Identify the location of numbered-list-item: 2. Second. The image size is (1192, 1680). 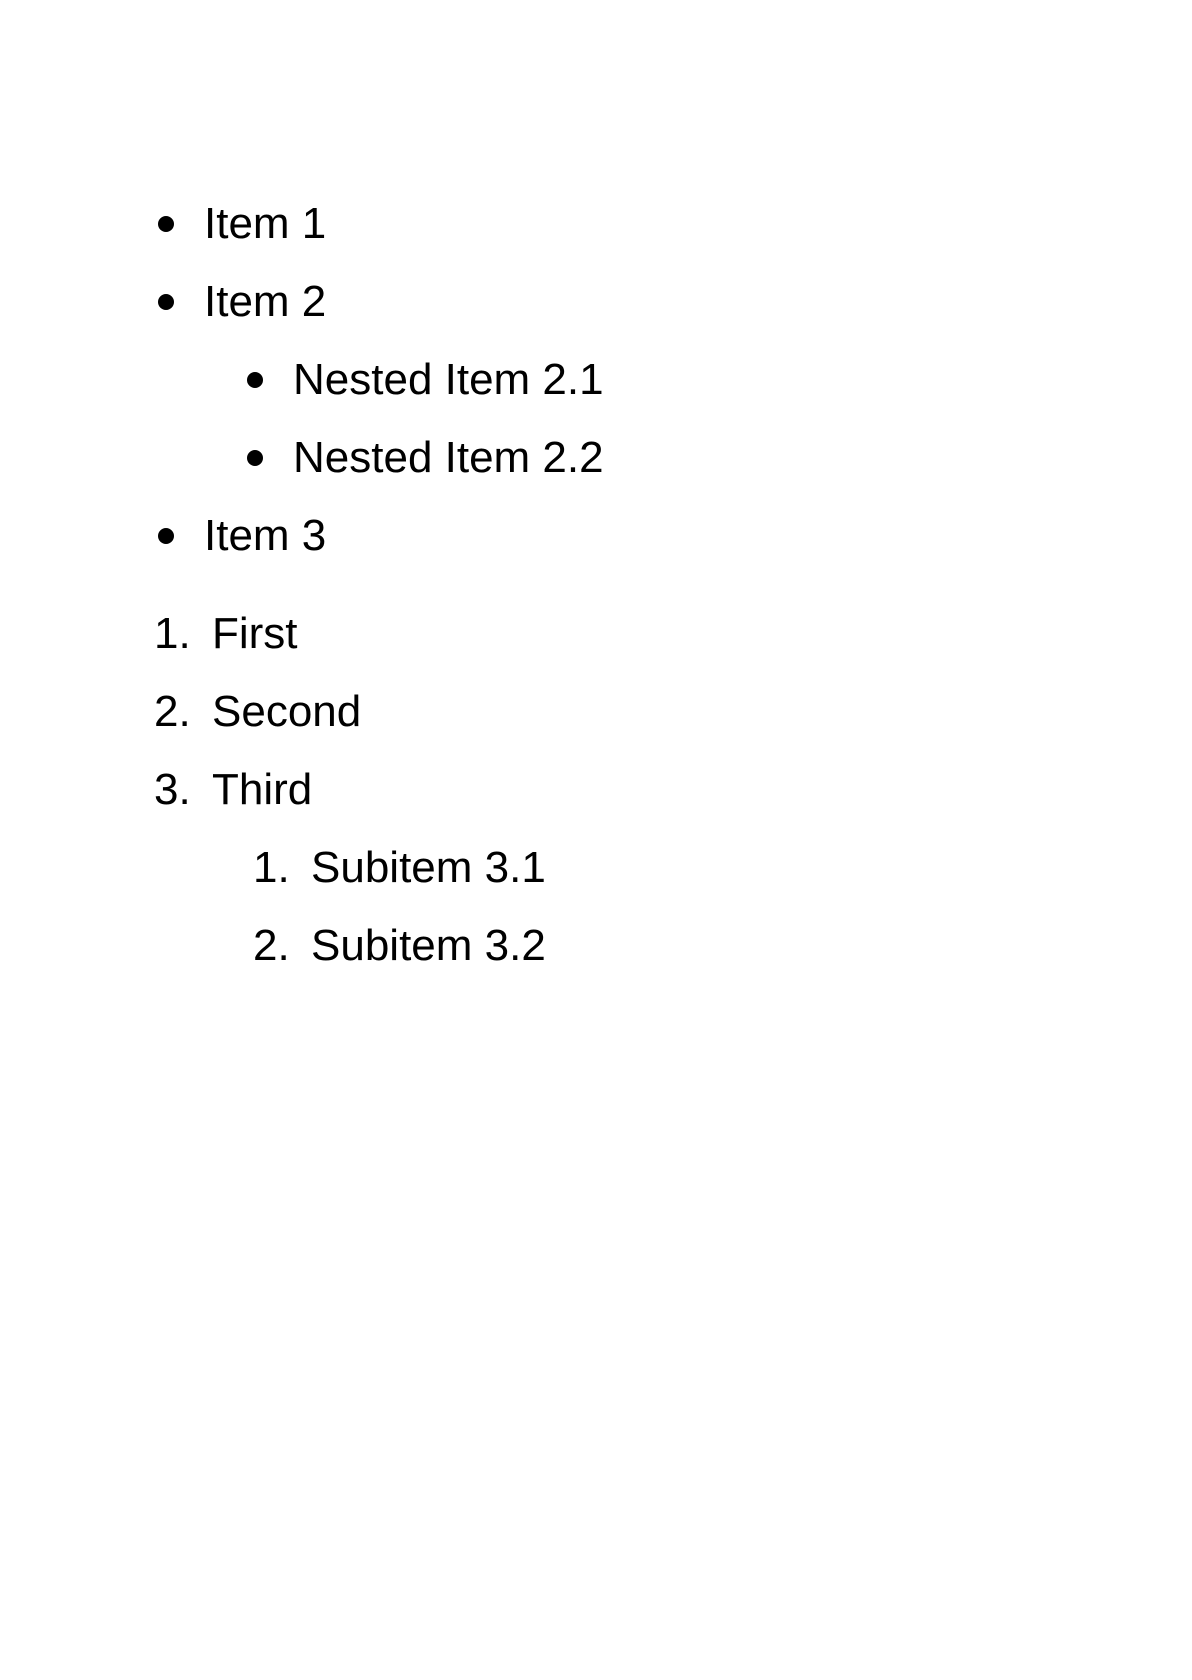
(257, 712).